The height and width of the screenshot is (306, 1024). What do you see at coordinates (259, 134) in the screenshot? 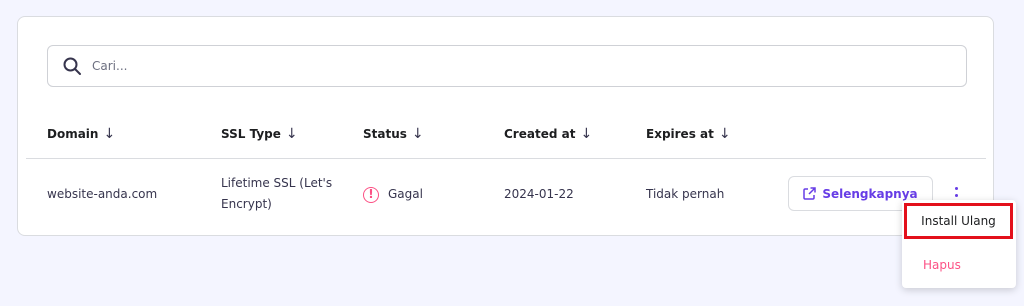
I see `column-header-ssl-type: SSL Type ↓` at bounding box center [259, 134].